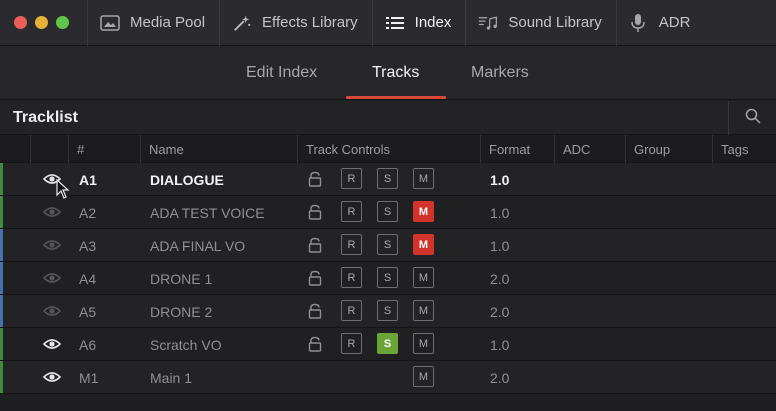  Describe the element at coordinates (488, 23) in the screenshot. I see `sound-library-icon` at that location.